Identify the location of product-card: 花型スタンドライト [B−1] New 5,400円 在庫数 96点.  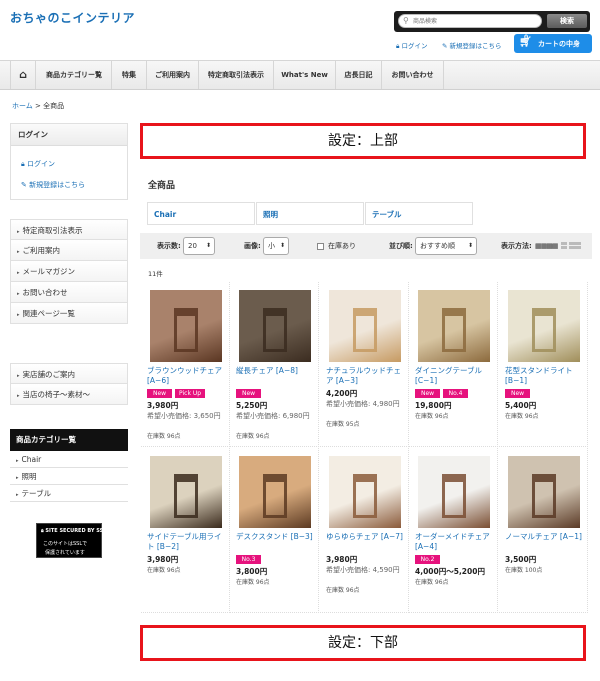
(543, 364).